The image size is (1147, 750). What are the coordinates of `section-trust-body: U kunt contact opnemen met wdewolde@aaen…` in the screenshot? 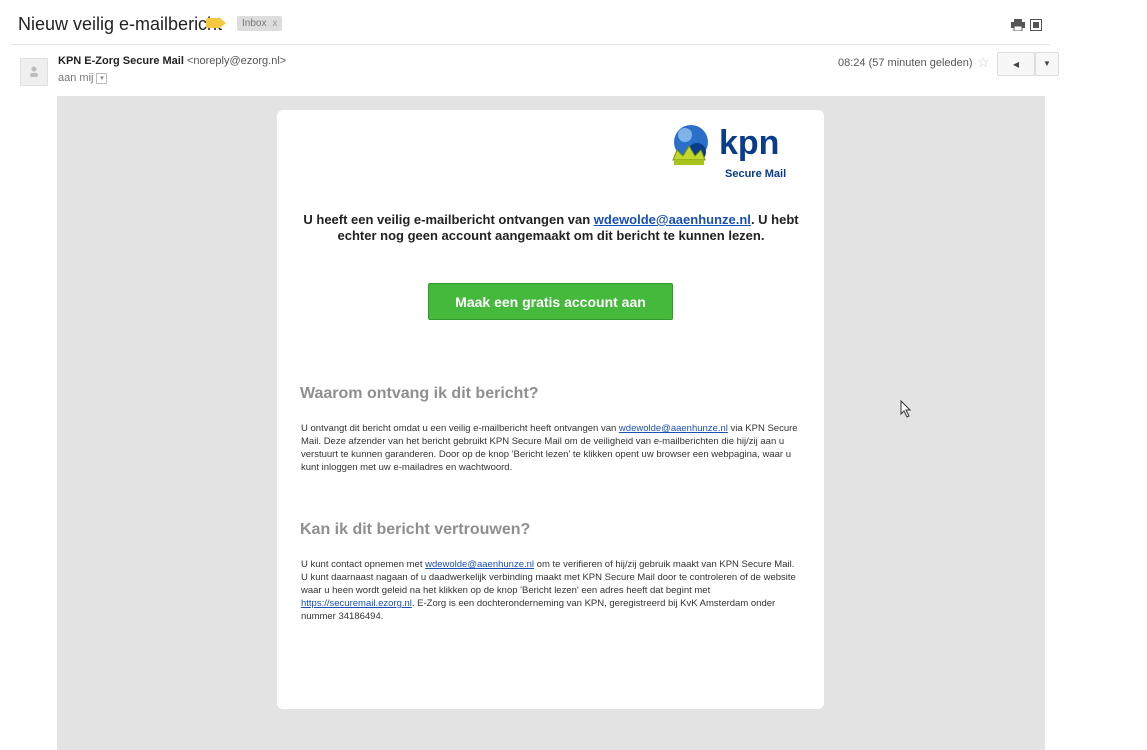 It's located at (551, 590).